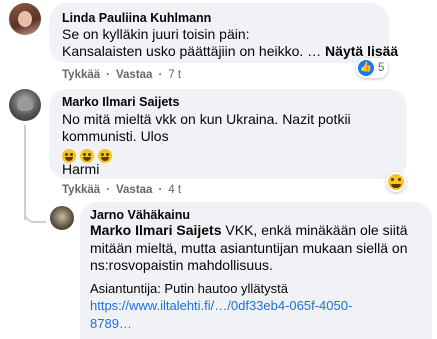 The width and height of the screenshot is (437, 339). I want to click on comment-author: Linda Pauliina Kuhlmann, so click(136, 18).